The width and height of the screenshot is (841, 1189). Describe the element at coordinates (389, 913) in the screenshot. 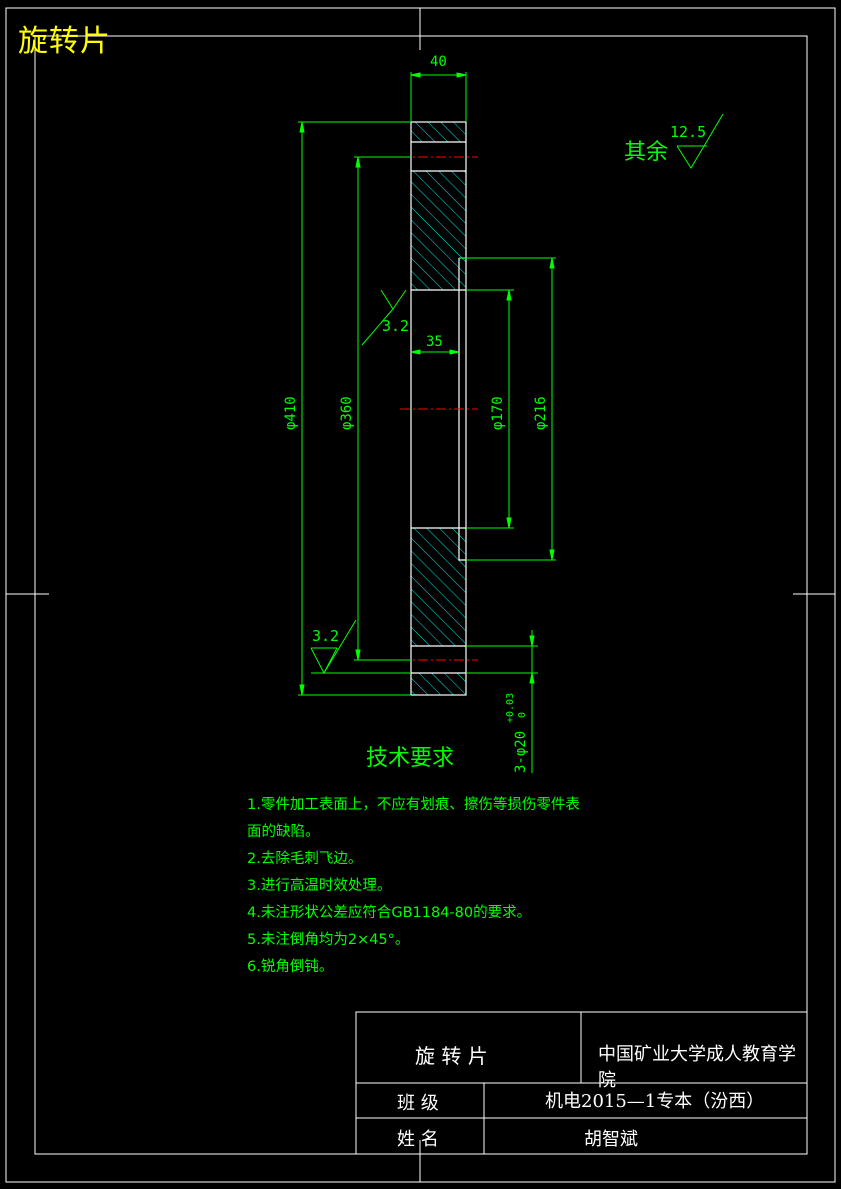

I see `req-line: 4.未注形状公差应符合GB1184-80的要求。` at that location.